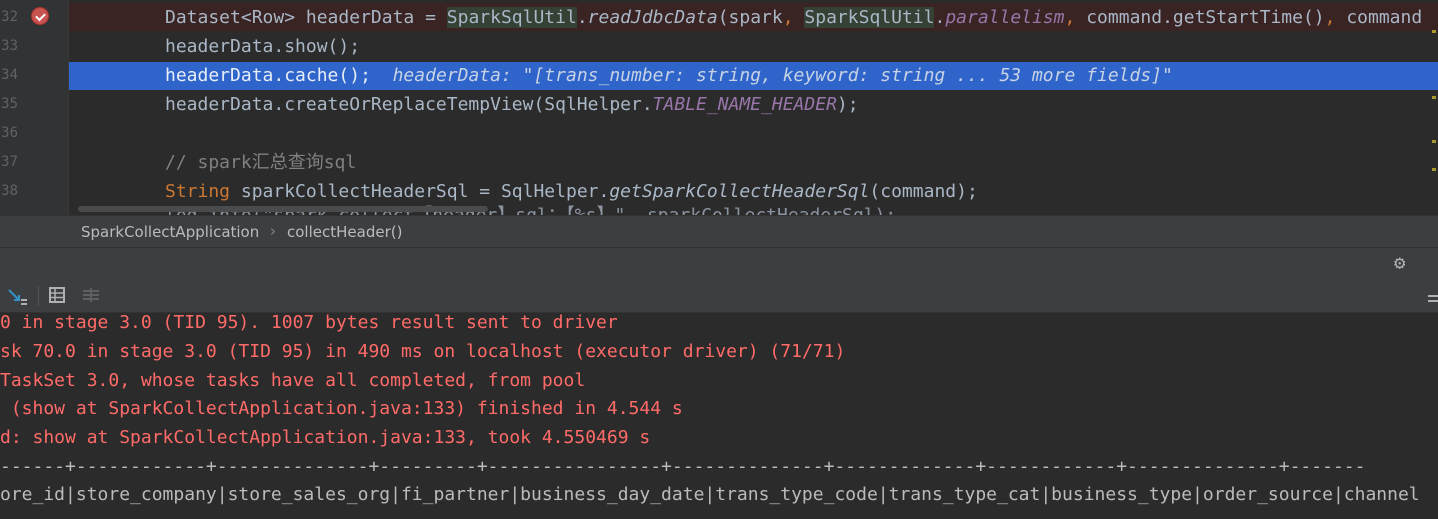  I want to click on line-number: 34, so click(9, 75).